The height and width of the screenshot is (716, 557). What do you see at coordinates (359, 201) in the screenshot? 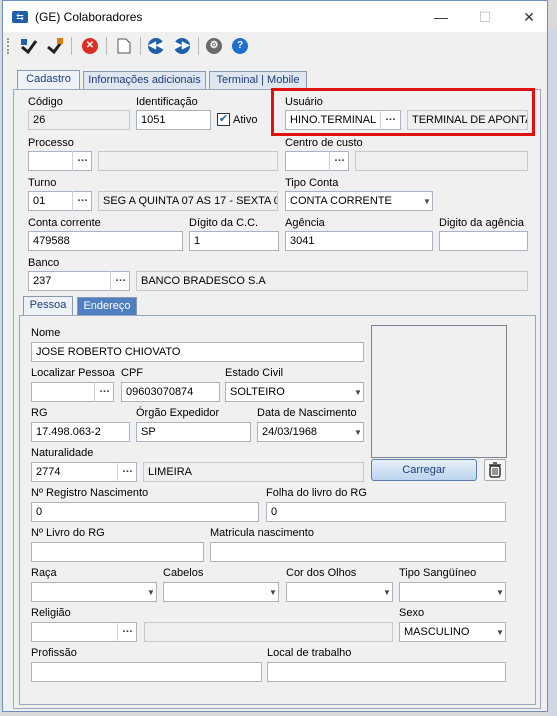
I see `tipo-conta-select: CONTA CORRENTE` at bounding box center [359, 201].